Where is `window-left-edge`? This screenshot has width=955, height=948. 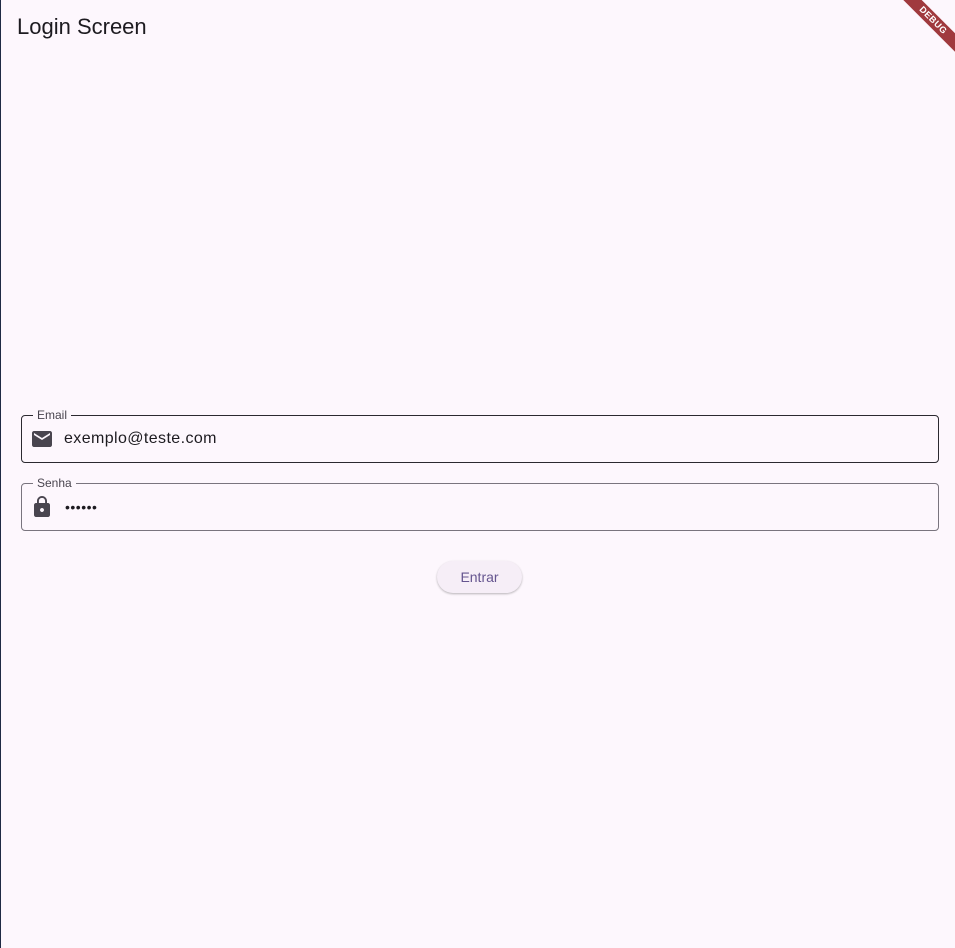
window-left-edge is located at coordinates (0, 474).